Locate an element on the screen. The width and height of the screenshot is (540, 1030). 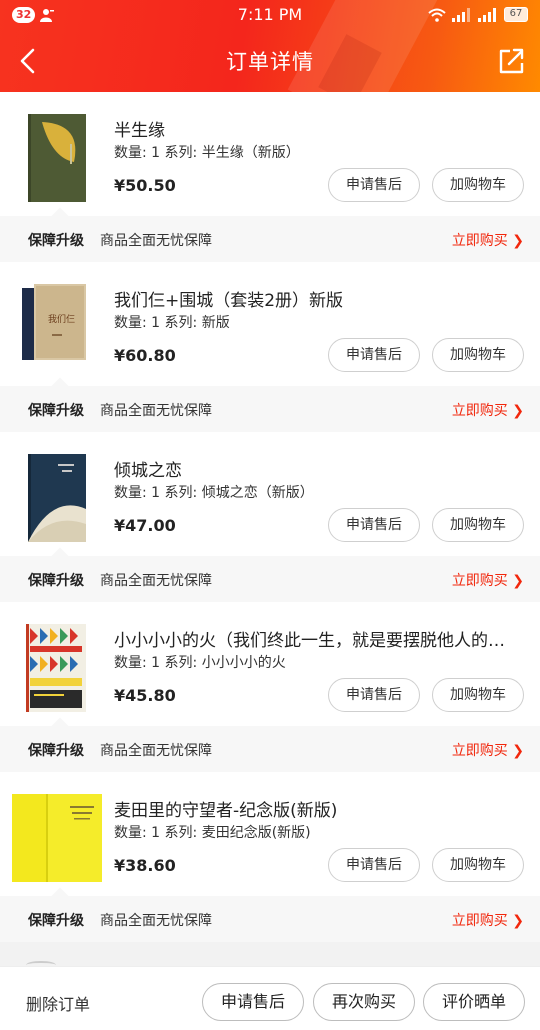
delete-order-button: 删除订单 is located at coordinates (58, 1003).